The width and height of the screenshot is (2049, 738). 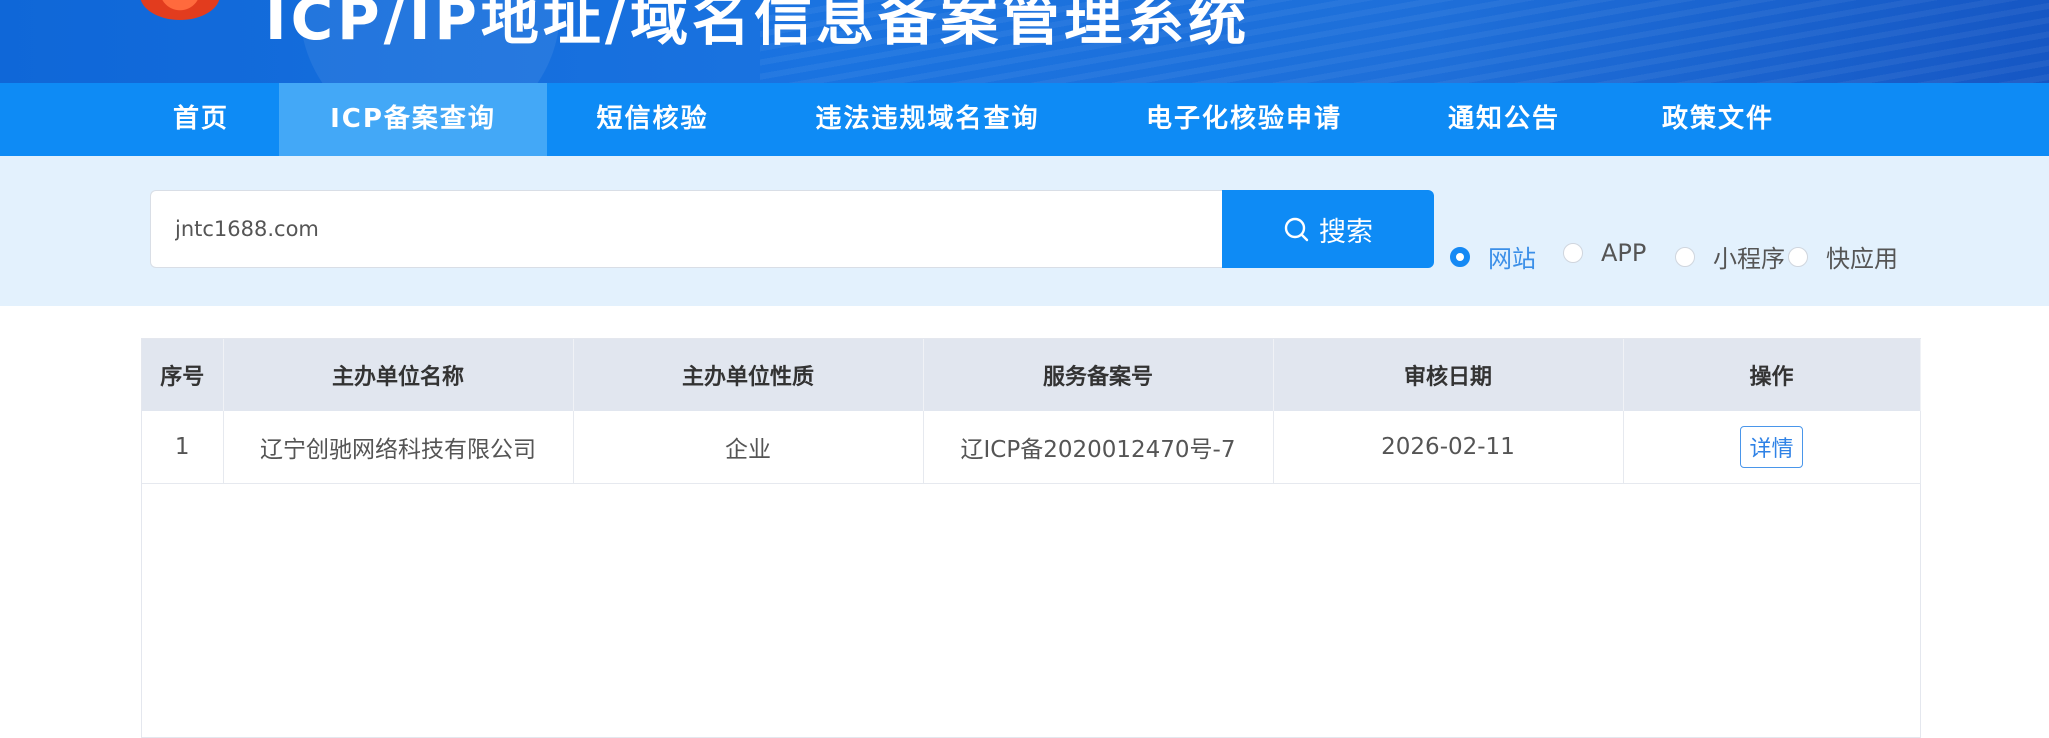 I want to click on search-icon, so click(x=1296, y=229).